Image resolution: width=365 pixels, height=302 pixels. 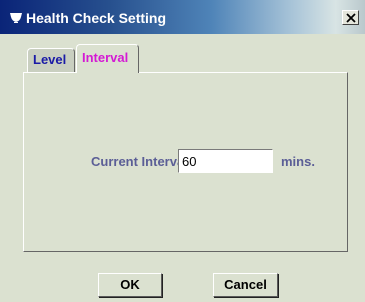 What do you see at coordinates (182, 17) in the screenshot?
I see `title-bar: Health Check Setting` at bounding box center [182, 17].